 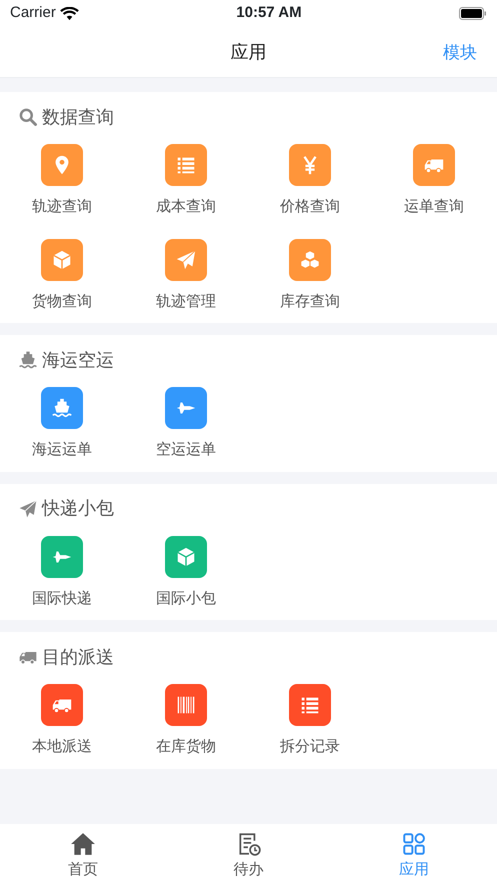 I want to click on app-tile: 本地派送, so click(x=62, y=718).